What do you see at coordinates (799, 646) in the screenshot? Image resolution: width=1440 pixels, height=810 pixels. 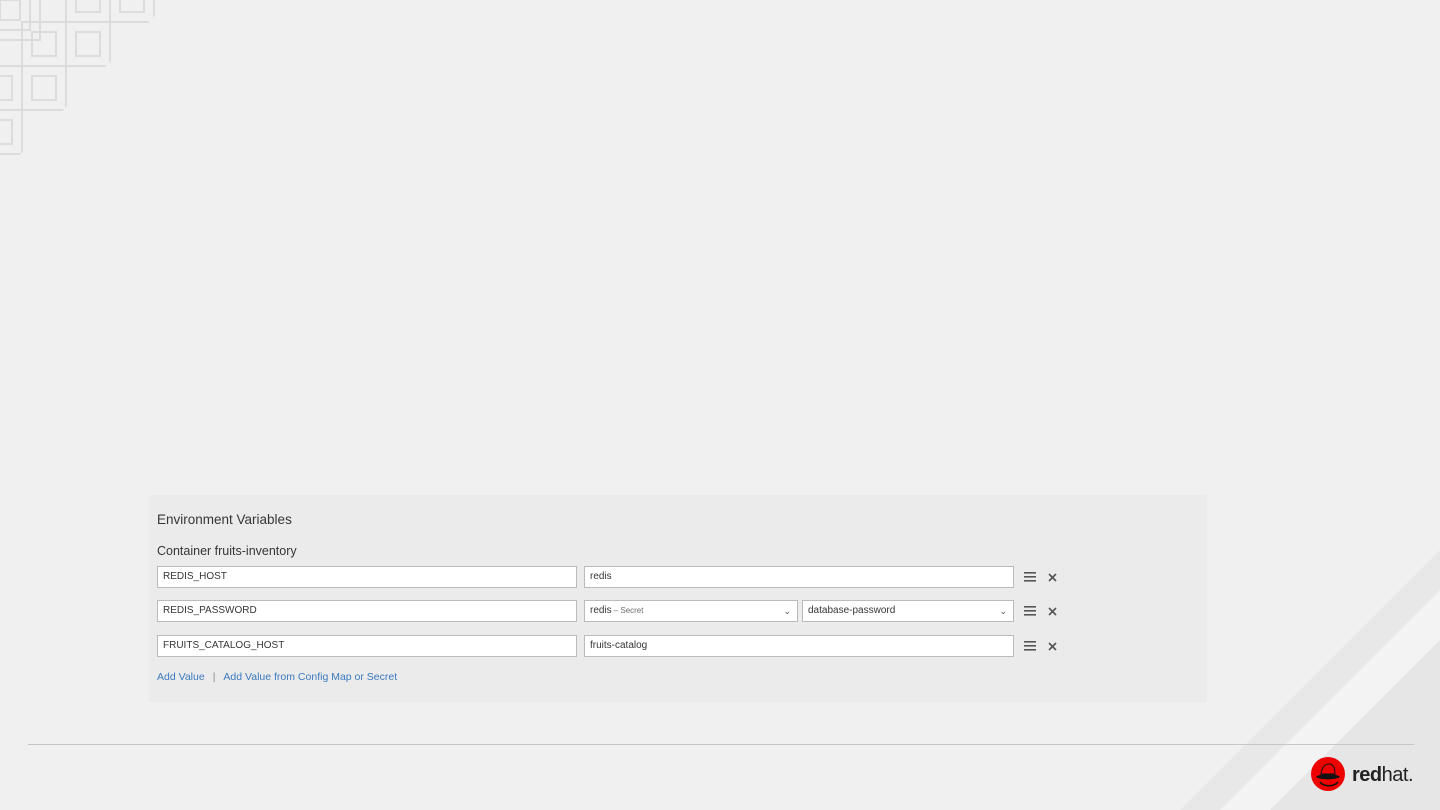 I see `env-value-input: fruits-catalog` at bounding box center [799, 646].